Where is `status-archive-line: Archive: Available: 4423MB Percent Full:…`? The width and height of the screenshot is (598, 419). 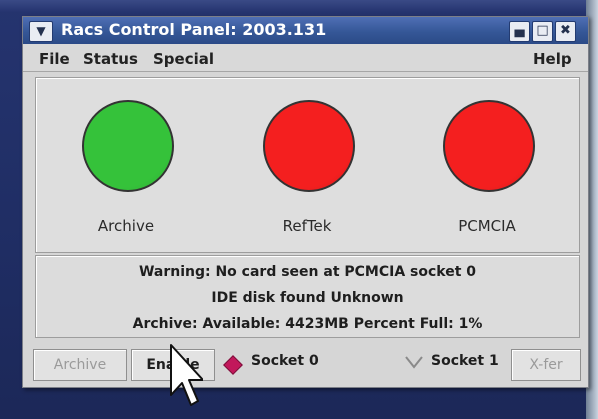
status-archive-line: Archive: Available: 4423MB Percent Full:… is located at coordinates (307, 324).